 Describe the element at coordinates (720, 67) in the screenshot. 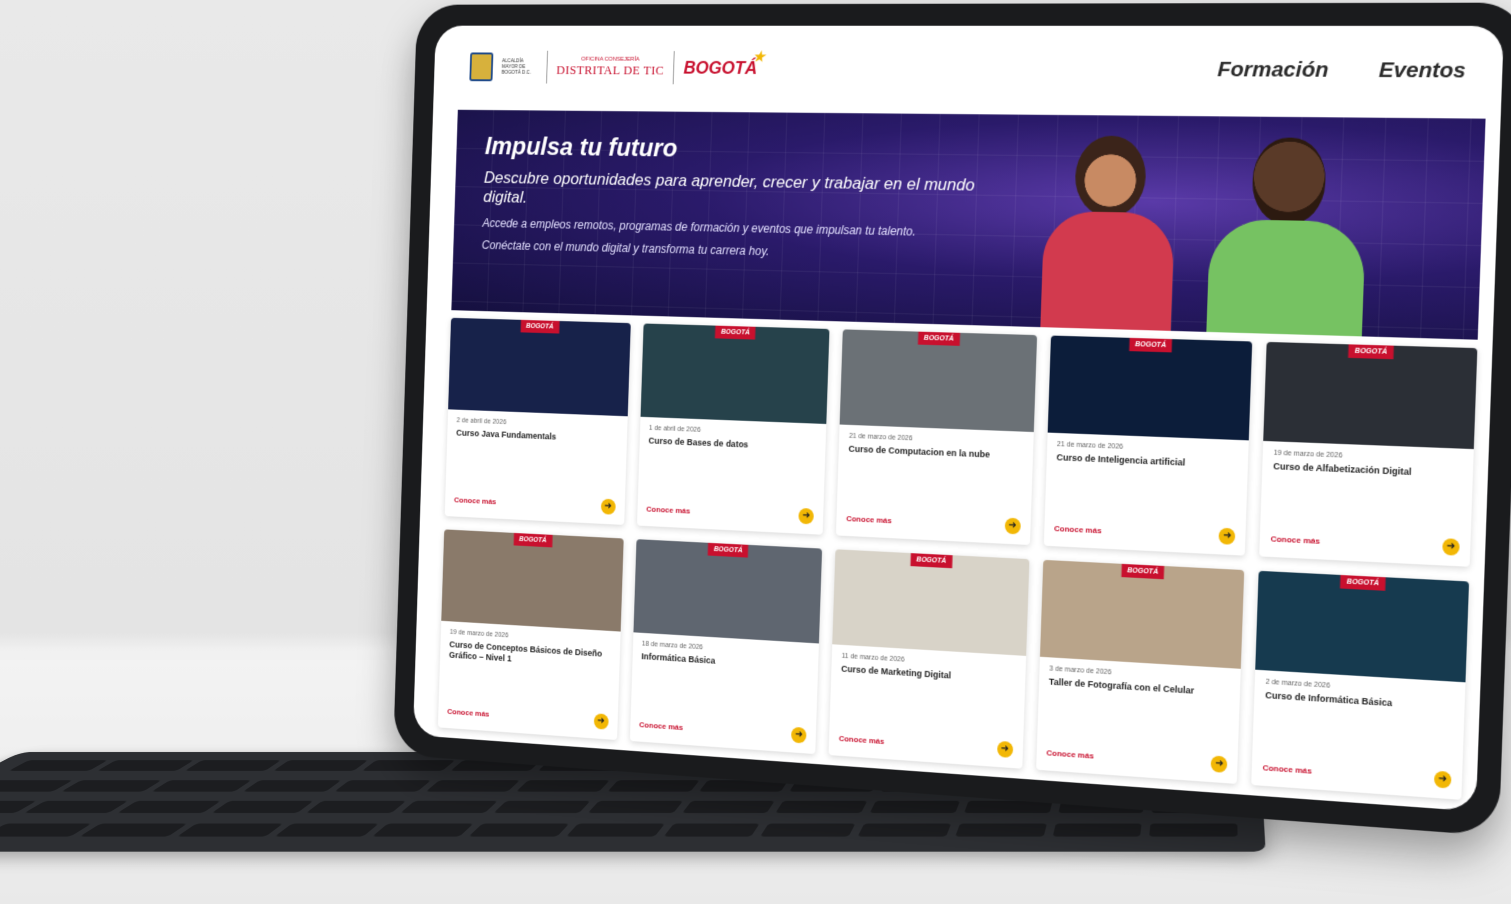

I see `bogota-label: BOGOTÁ` at that location.